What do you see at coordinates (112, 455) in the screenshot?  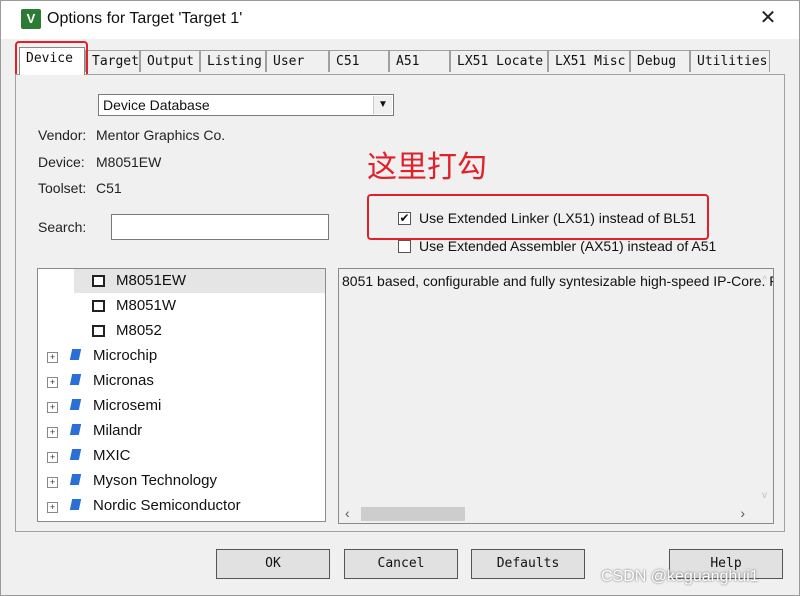 I see `vendor-label: MXIC` at bounding box center [112, 455].